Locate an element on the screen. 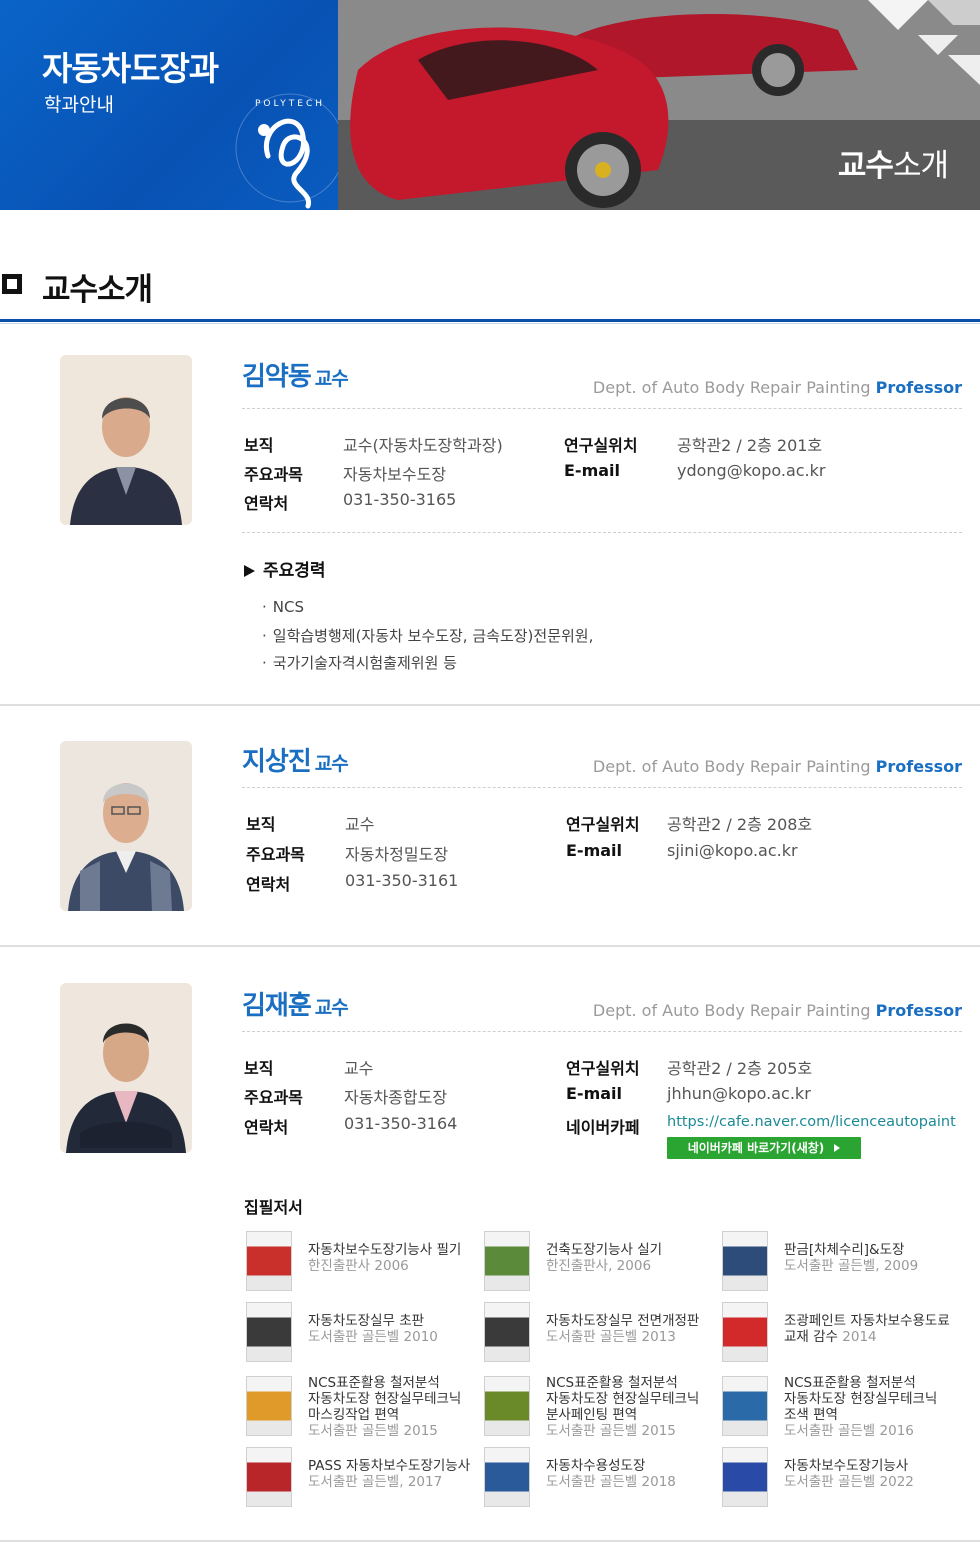  book-item: 판금[차체수리]&도장 도서출판 골든벨, 2009 is located at coordinates (840, 1266).